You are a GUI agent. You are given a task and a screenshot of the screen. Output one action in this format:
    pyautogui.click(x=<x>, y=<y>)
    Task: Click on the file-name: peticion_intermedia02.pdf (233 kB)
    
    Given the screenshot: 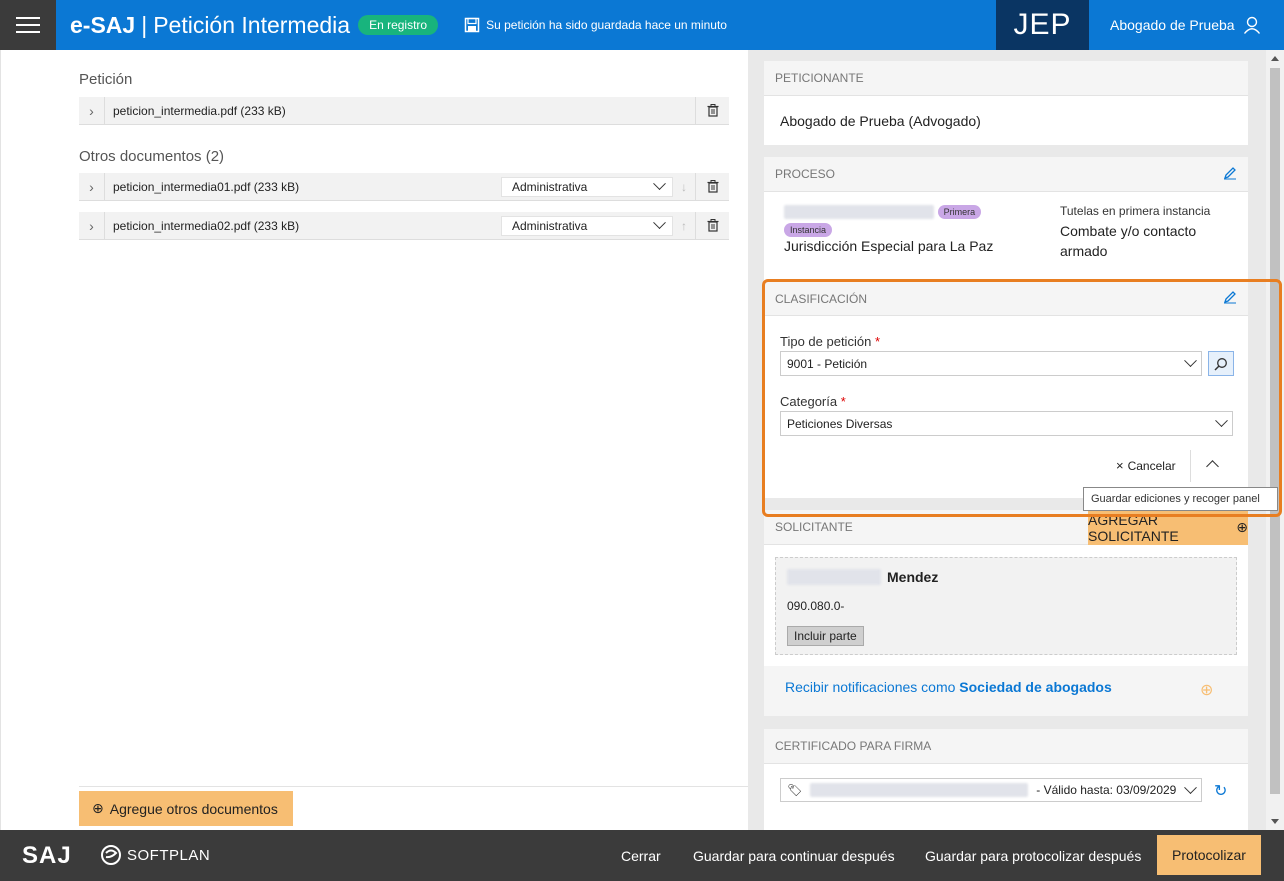 What is the action you would take?
    pyautogui.click(x=206, y=225)
    